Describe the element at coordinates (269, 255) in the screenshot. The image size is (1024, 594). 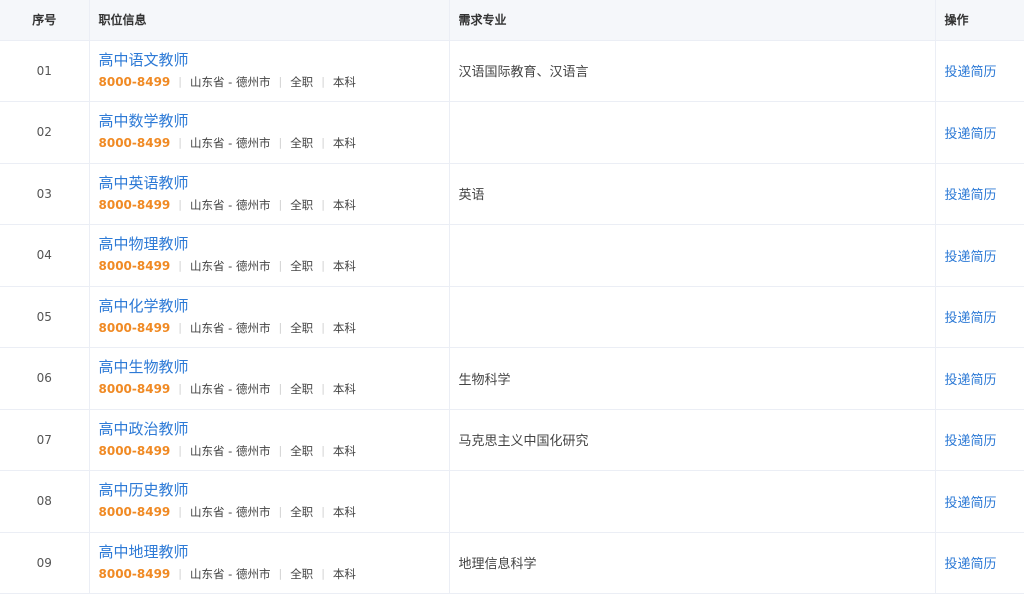
I see `position-cell: 高中物理教师 8000-8499 | 山东省 - 德州市 | 全职 | 本科` at that location.